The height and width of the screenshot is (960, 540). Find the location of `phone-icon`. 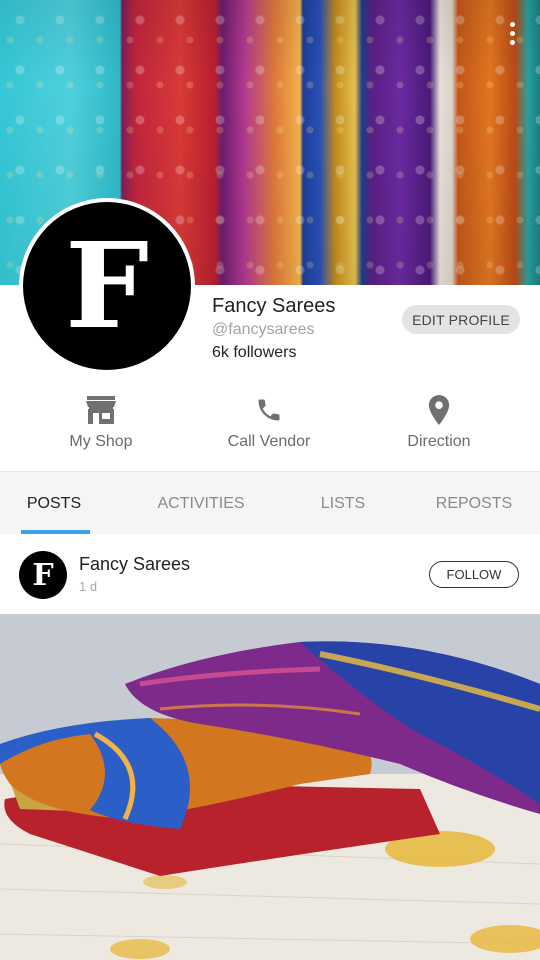

phone-icon is located at coordinates (269, 410).